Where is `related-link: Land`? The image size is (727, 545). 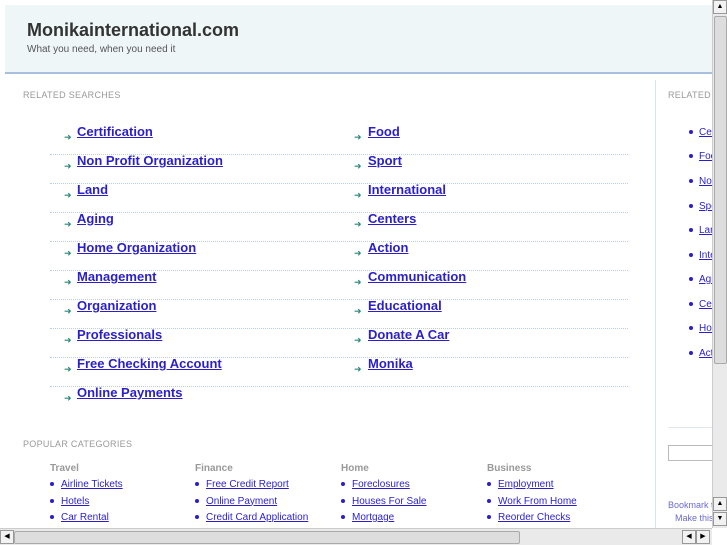 related-link: Land is located at coordinates (92, 189).